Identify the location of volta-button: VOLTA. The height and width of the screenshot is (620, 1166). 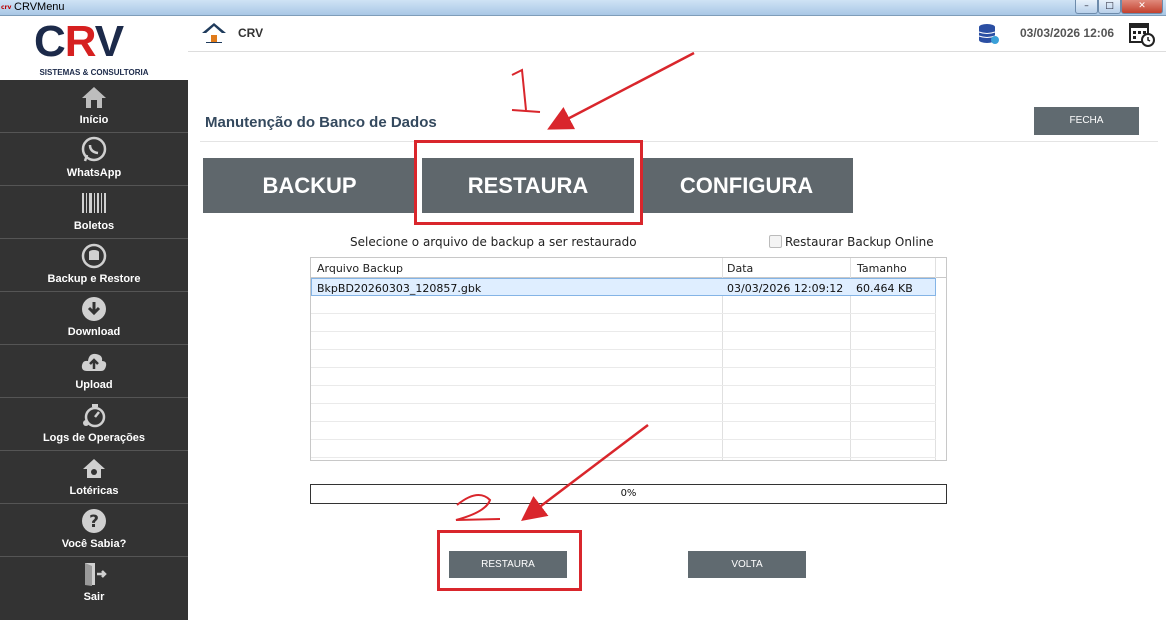
(747, 564).